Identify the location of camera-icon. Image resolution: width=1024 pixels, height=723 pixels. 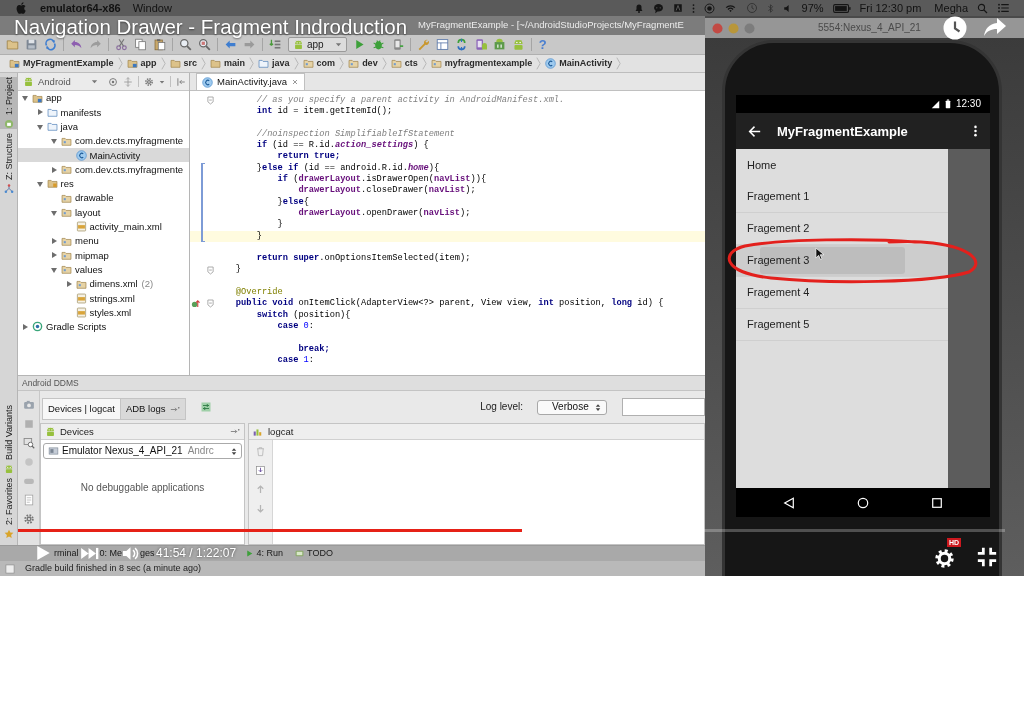
(28, 405).